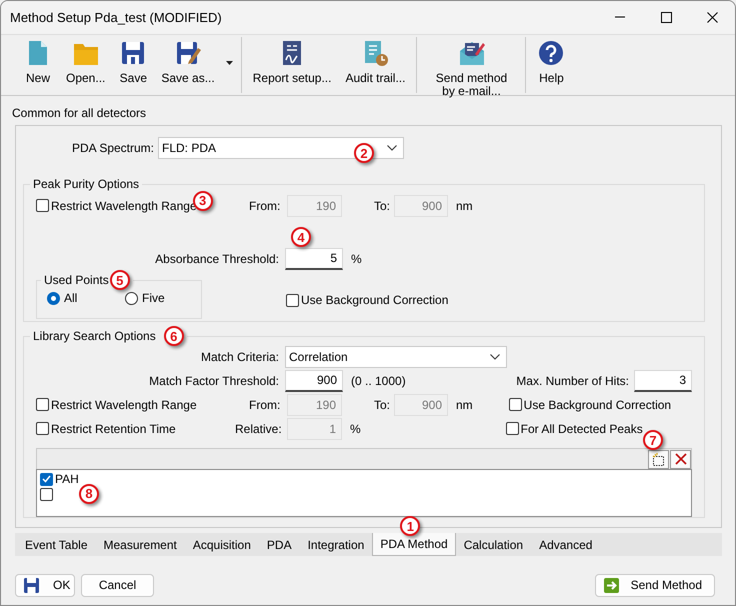 This screenshot has height=606, width=736. What do you see at coordinates (494, 545) in the screenshot?
I see `tab: Calculation` at bounding box center [494, 545].